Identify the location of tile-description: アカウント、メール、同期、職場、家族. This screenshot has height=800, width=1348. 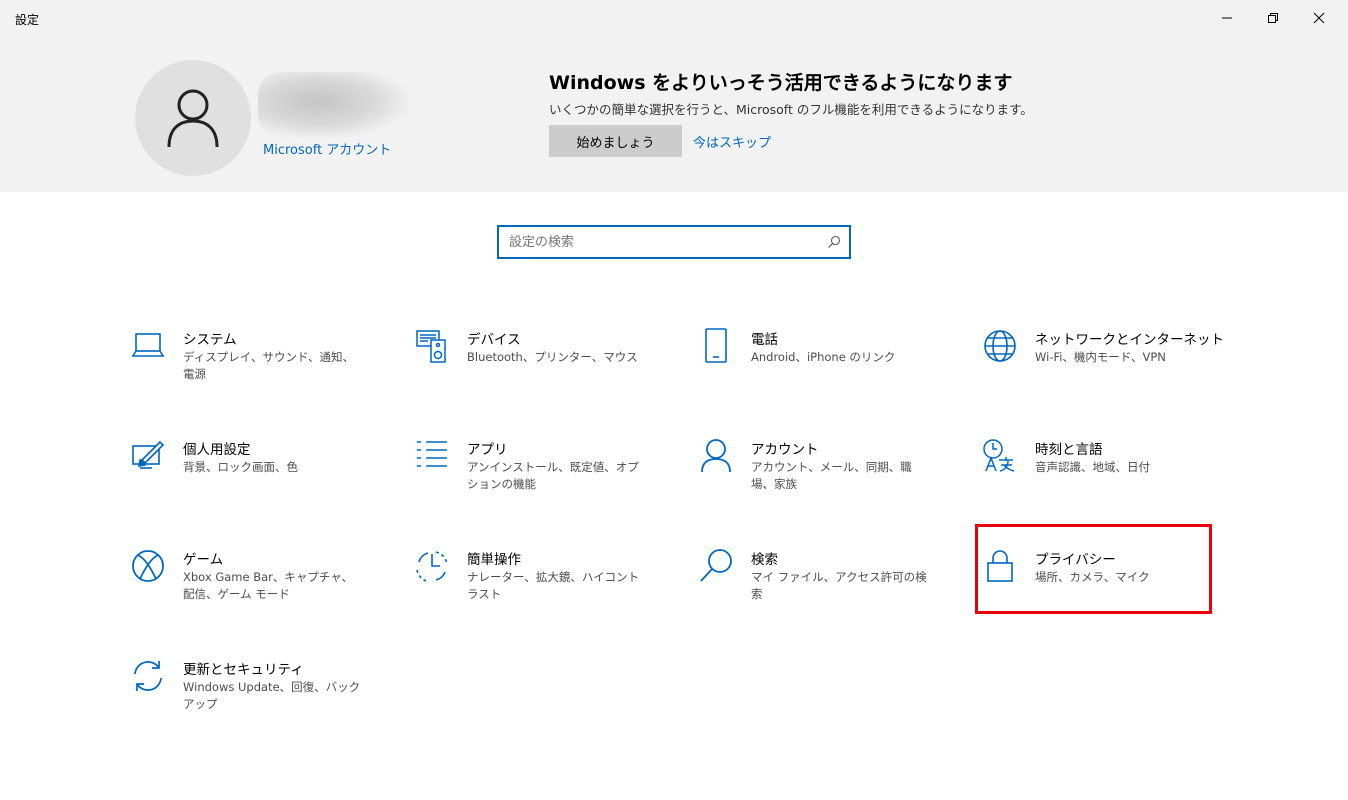
(831, 475).